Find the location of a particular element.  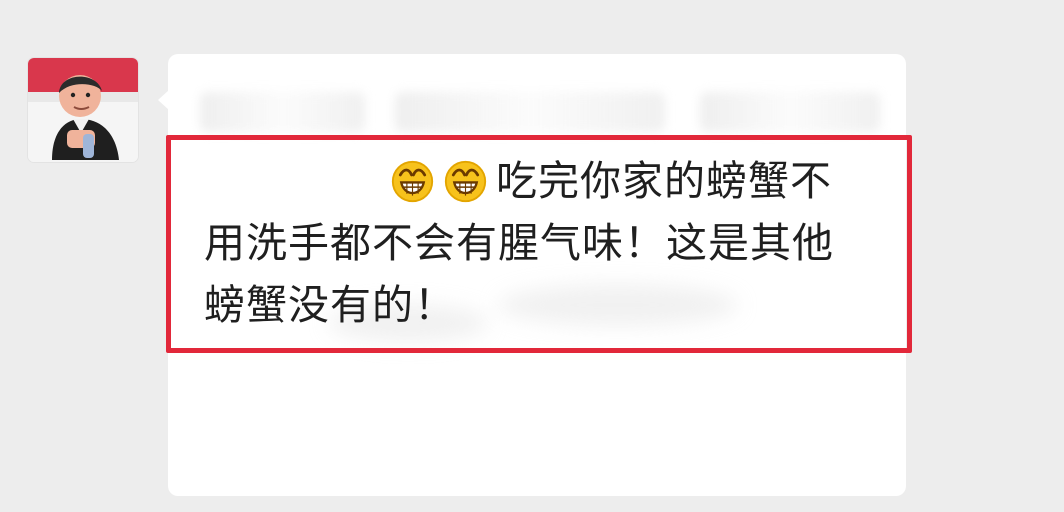

message-line-2: 用洗手都不会有腥气味！这是其他 is located at coordinates (519, 243).